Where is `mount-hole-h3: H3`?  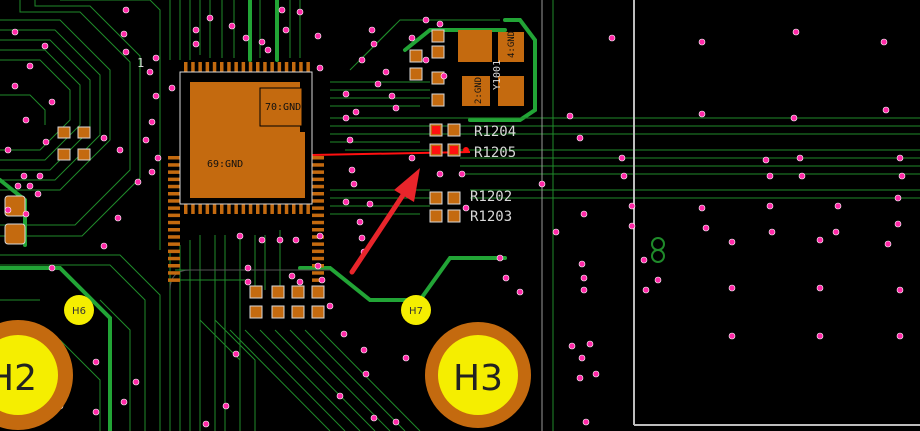 mount-hole-h3: H3 is located at coordinates (478, 375).